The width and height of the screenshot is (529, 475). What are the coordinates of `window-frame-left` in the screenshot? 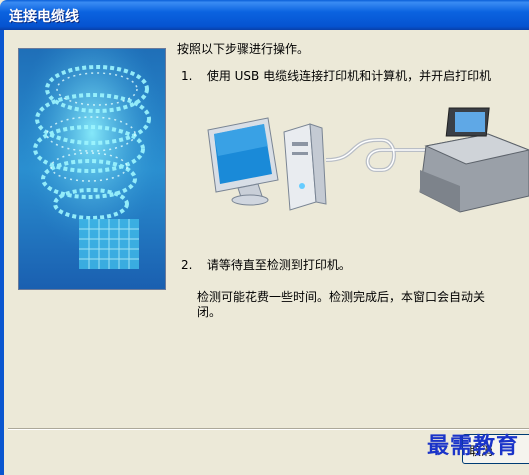 It's located at (2, 252).